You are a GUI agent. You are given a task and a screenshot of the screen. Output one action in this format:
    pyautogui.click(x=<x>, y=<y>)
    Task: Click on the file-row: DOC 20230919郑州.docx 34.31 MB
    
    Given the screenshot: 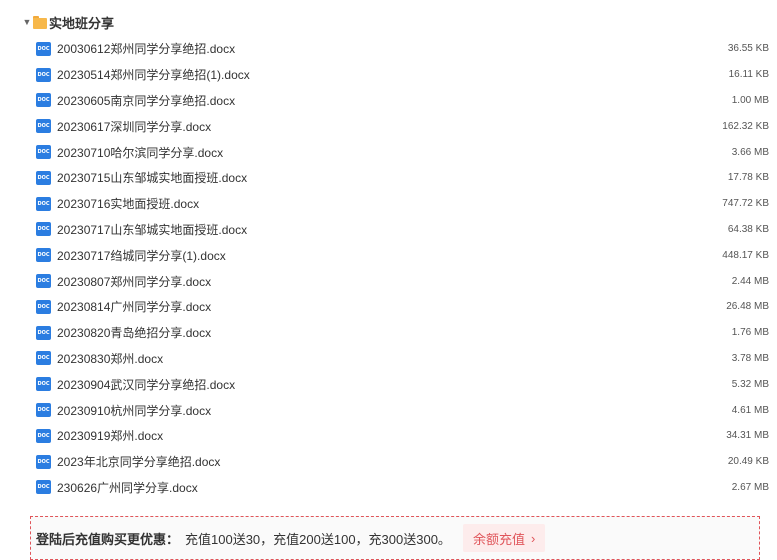 What is the action you would take?
    pyautogui.click(x=402, y=436)
    